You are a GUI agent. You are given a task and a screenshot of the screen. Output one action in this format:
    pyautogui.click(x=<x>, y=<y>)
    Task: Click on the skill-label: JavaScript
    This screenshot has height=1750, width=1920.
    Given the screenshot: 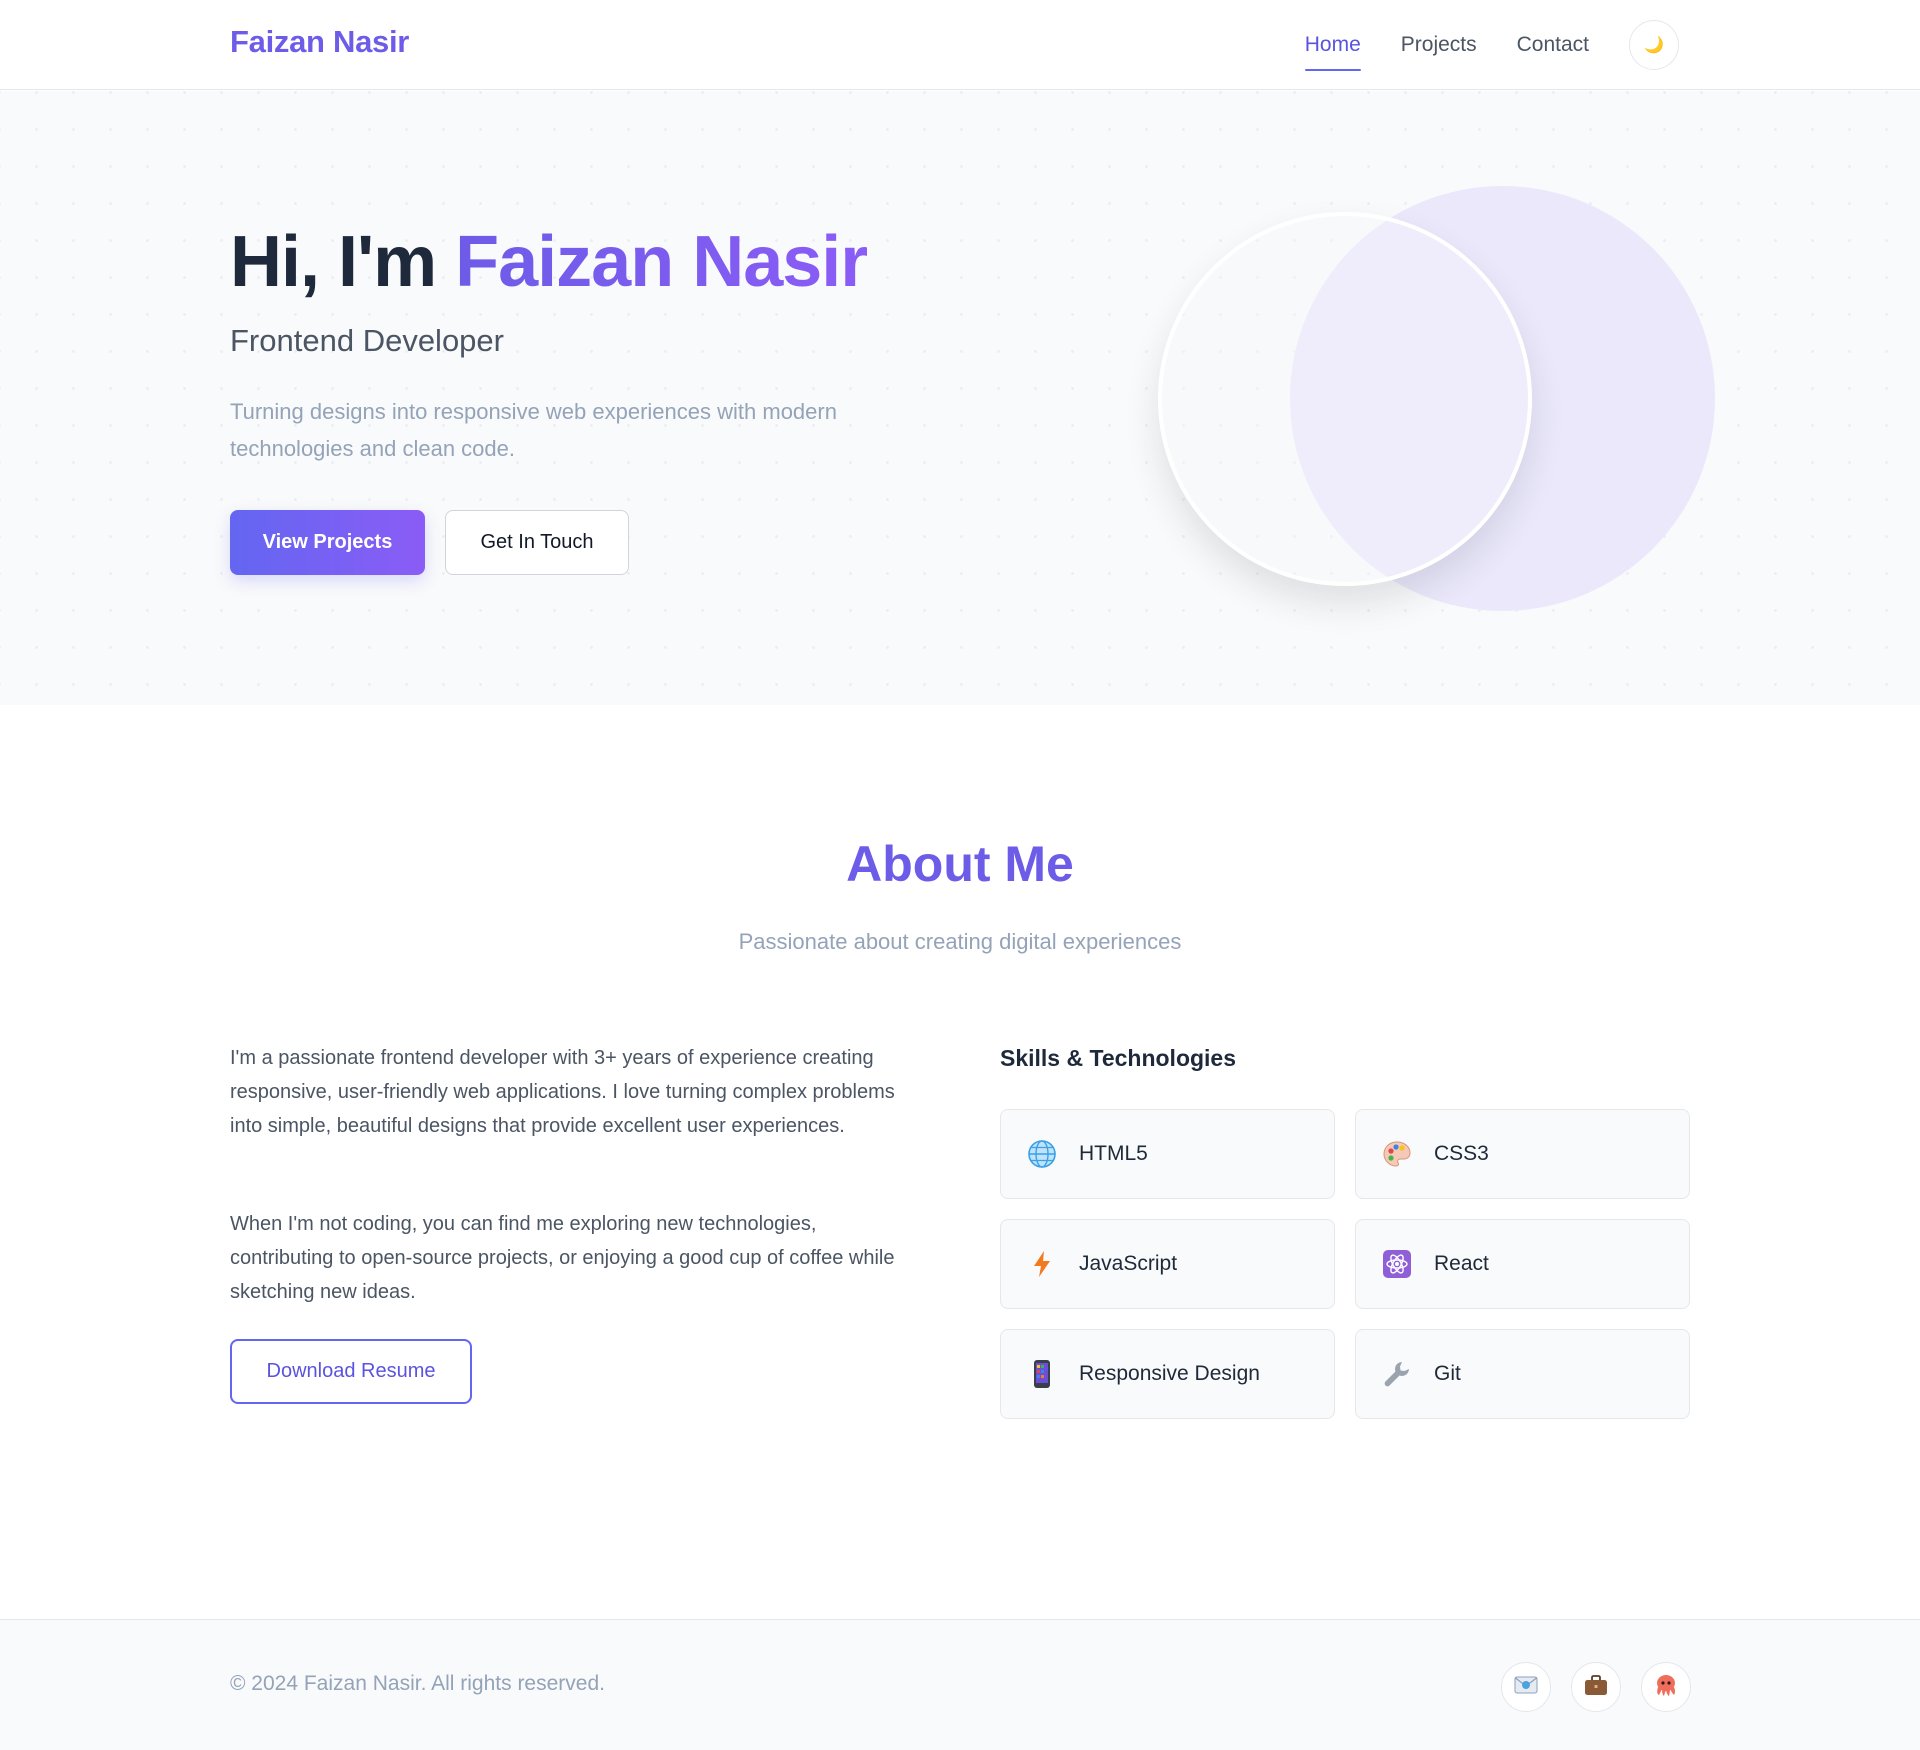 What is the action you would take?
    pyautogui.click(x=1128, y=1263)
    